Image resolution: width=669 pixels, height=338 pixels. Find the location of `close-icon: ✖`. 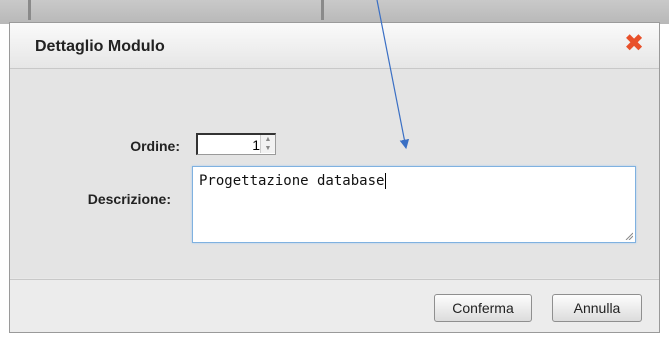

close-icon: ✖ is located at coordinates (634, 43).